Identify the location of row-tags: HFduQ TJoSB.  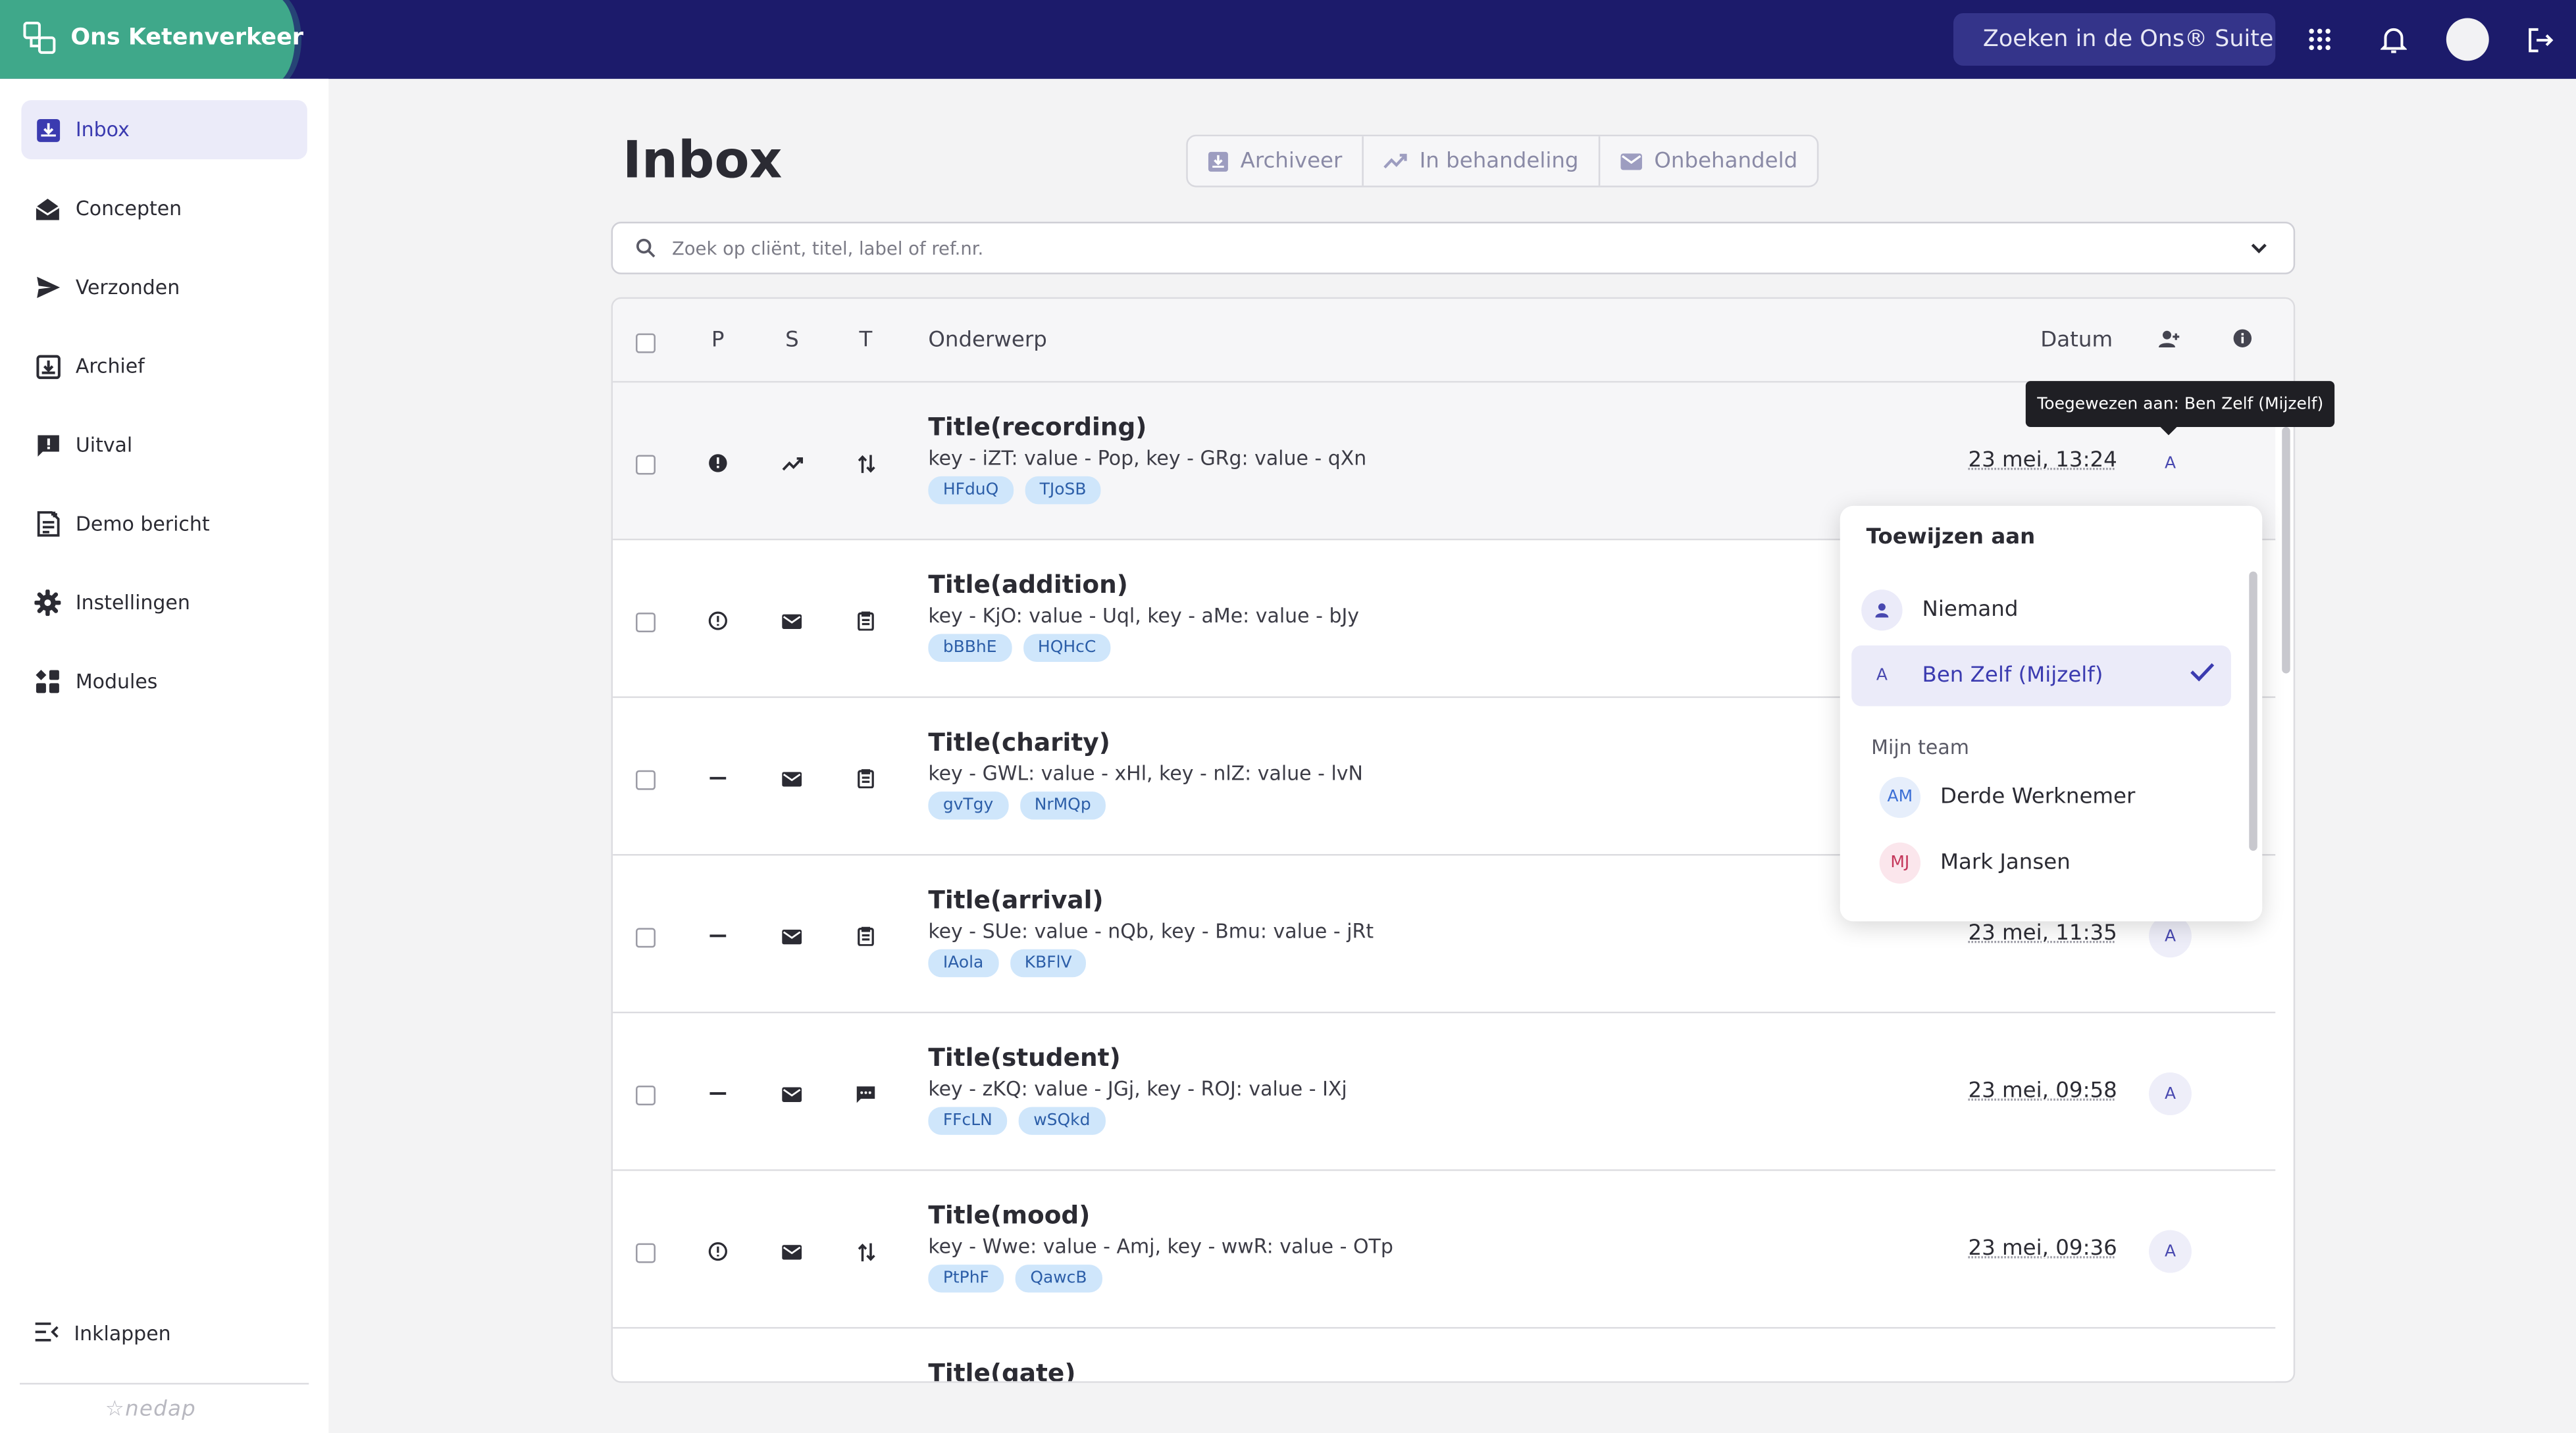
(1015, 490).